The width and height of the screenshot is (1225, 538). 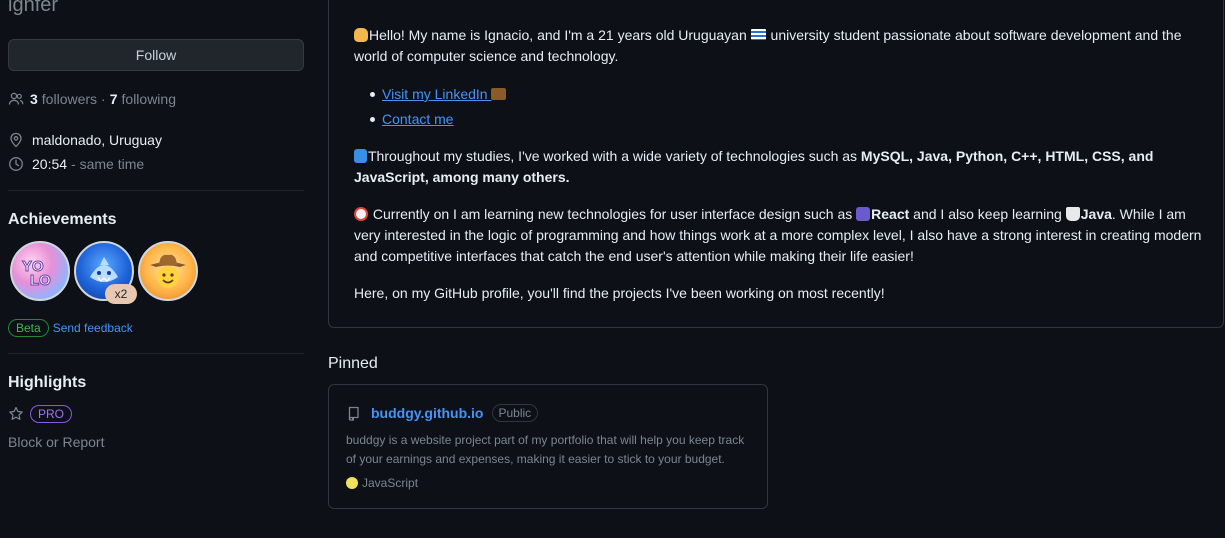 What do you see at coordinates (33, 8) in the screenshot?
I see `username: ignfer` at bounding box center [33, 8].